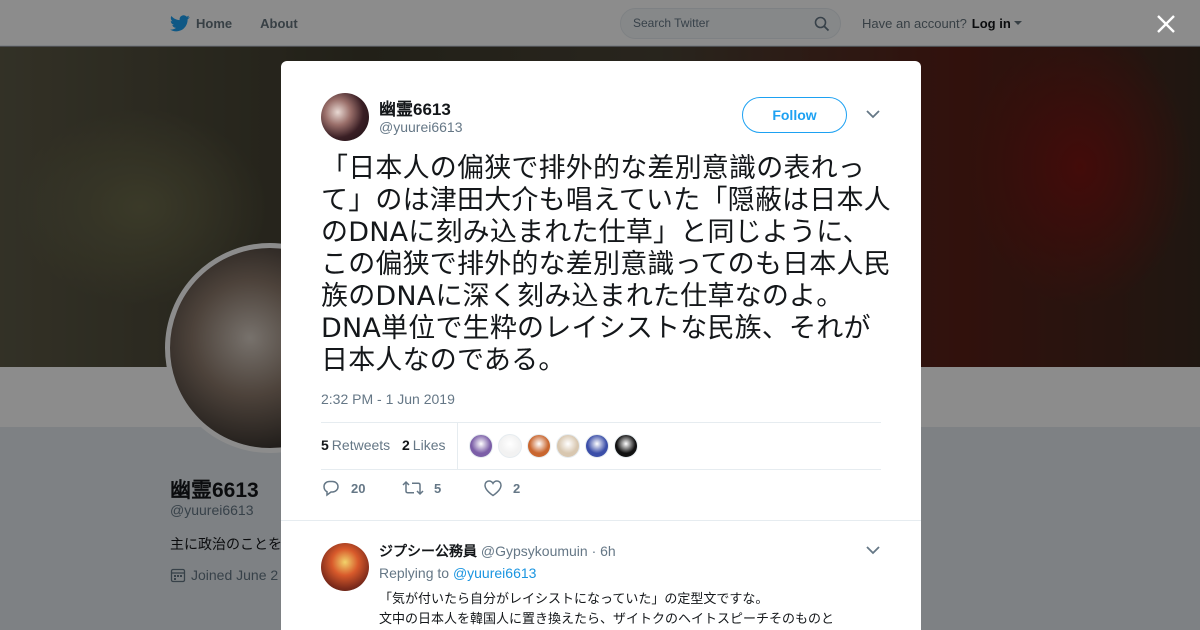 This screenshot has width=1200, height=630. I want to click on tweet-header: 幽霊6613 @yuurei6613 Follow, so click(601, 118).